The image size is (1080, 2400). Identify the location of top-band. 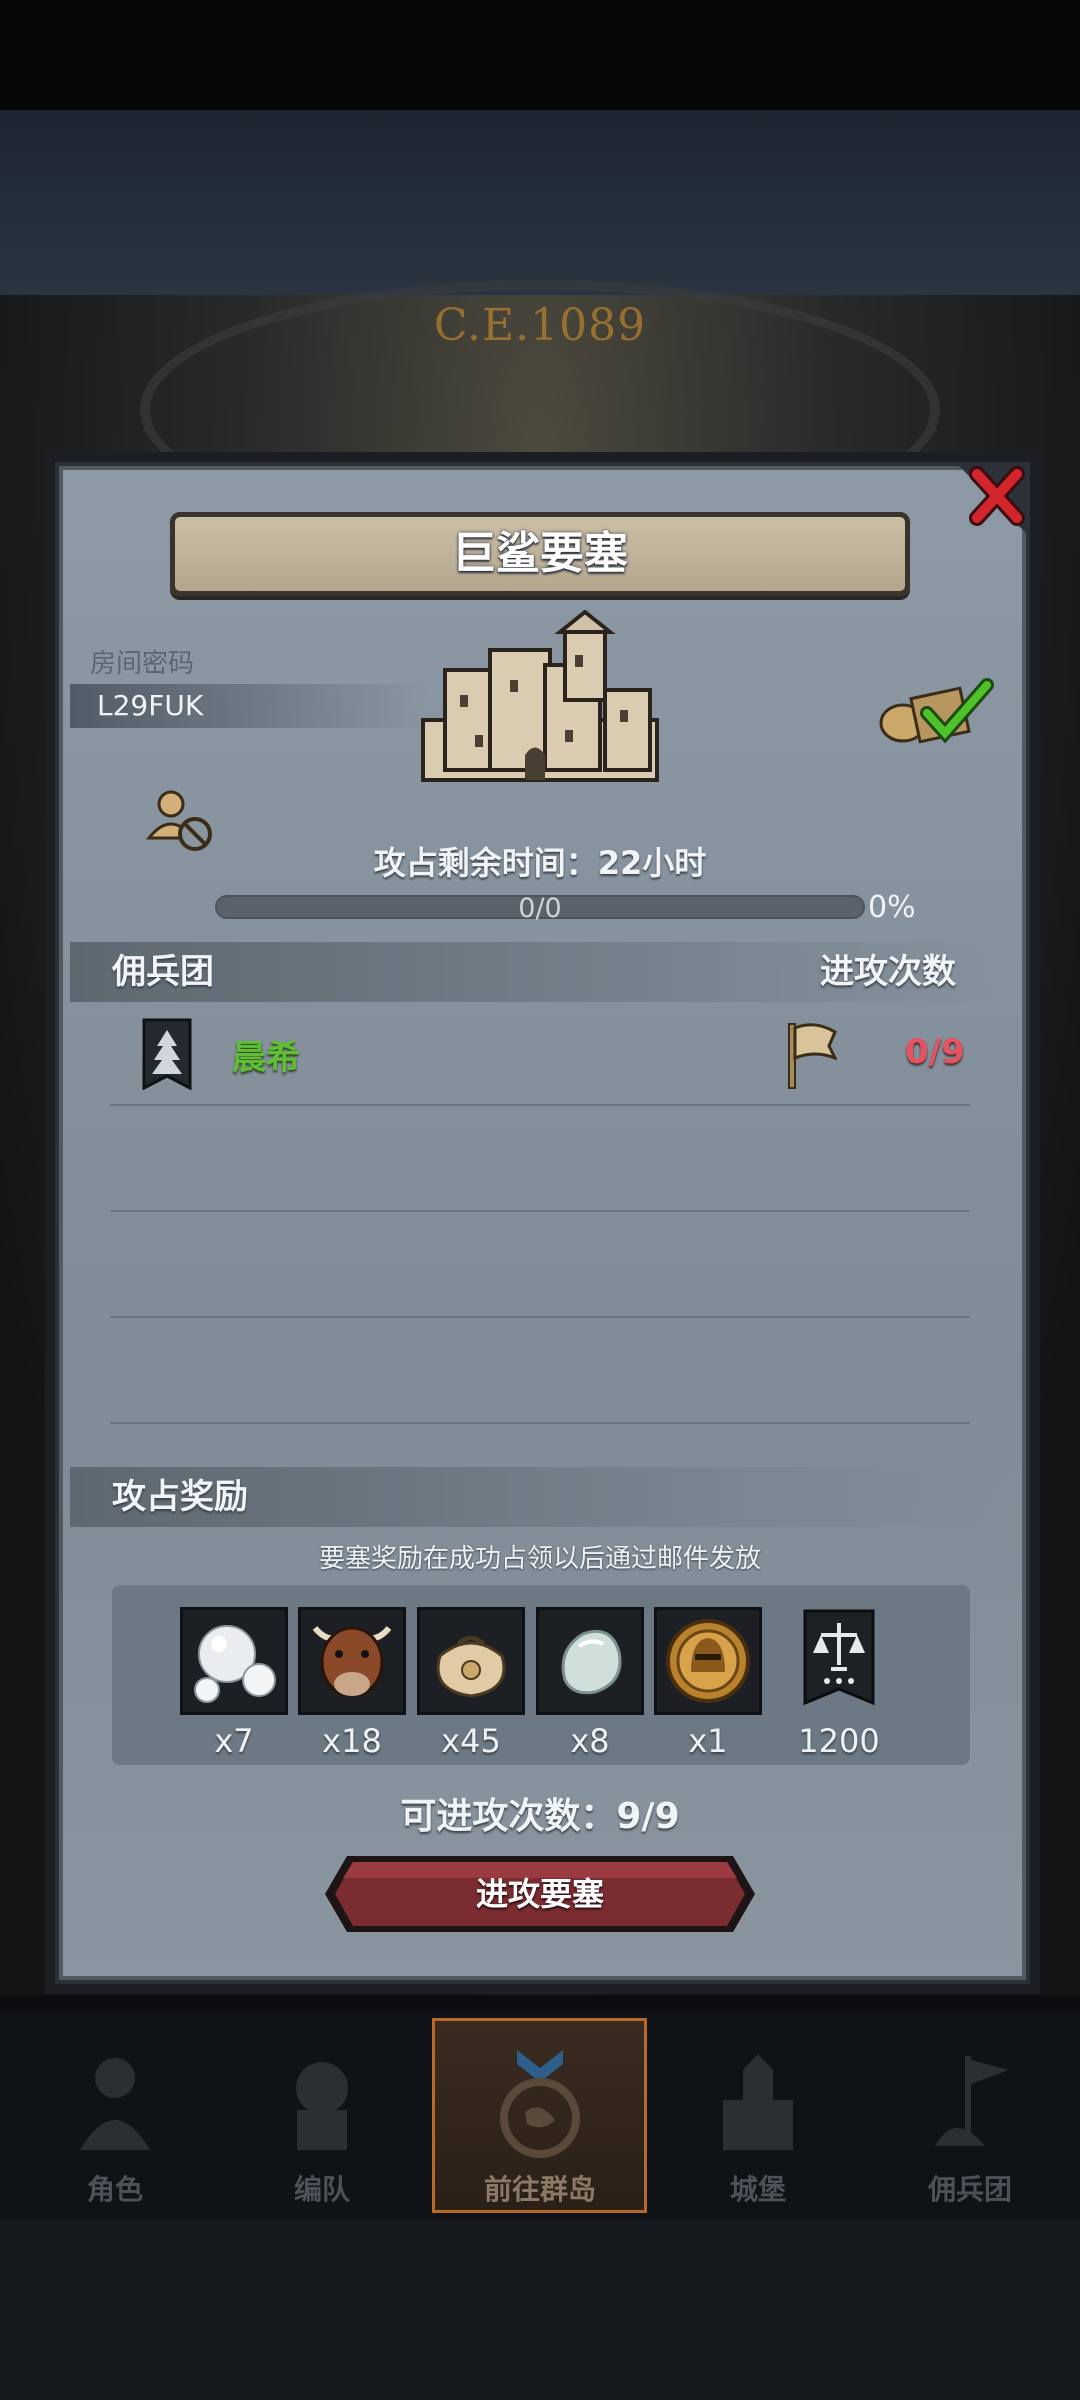
(540, 202).